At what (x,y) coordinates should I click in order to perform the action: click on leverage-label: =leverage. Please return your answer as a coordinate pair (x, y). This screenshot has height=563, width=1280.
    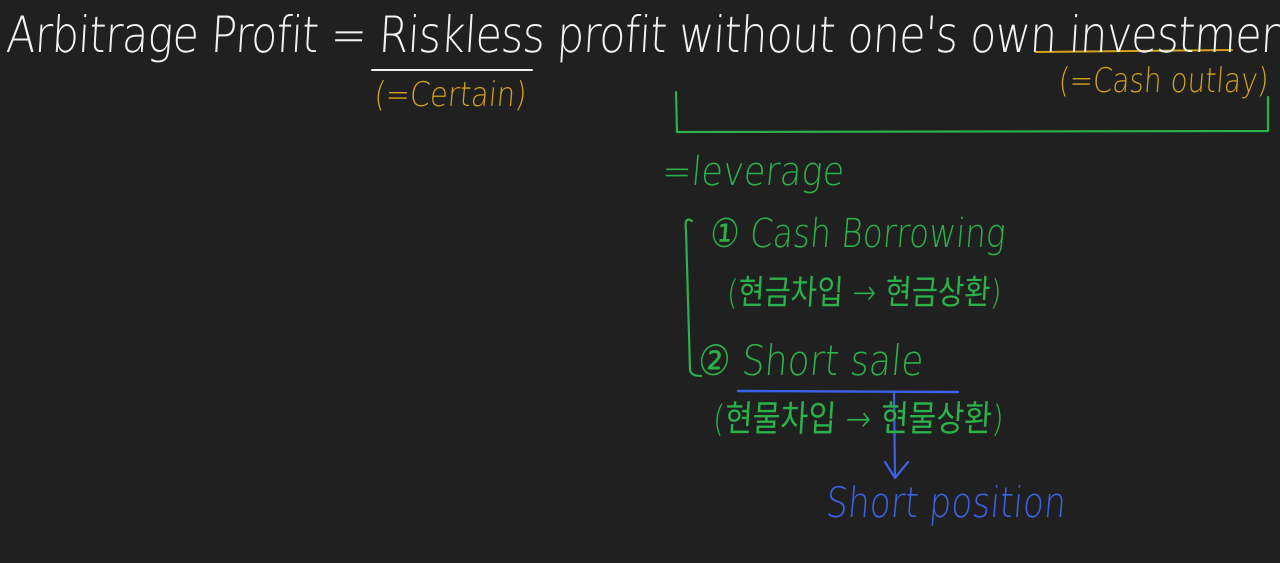
    Looking at the image, I should click on (753, 172).